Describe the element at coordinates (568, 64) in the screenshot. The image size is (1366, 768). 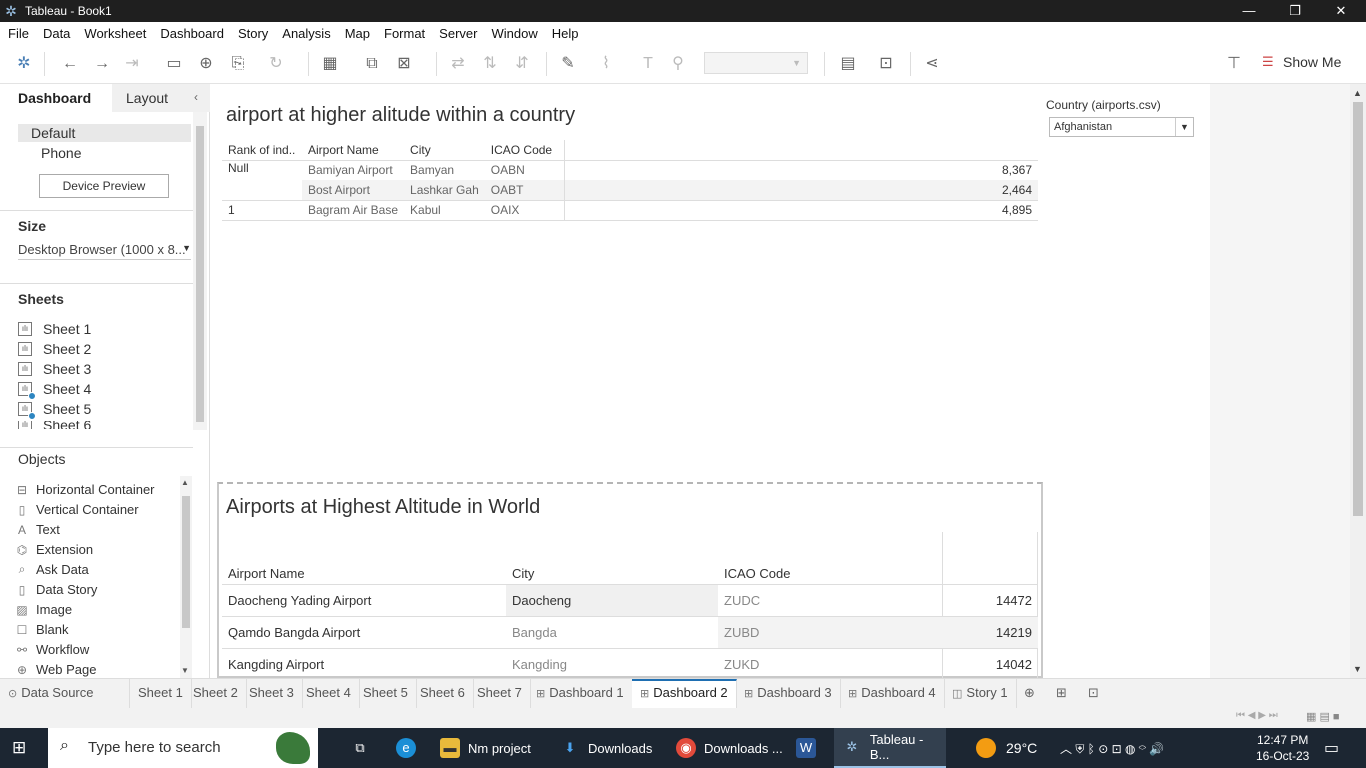
I see `highlight-icon: ✎` at that location.